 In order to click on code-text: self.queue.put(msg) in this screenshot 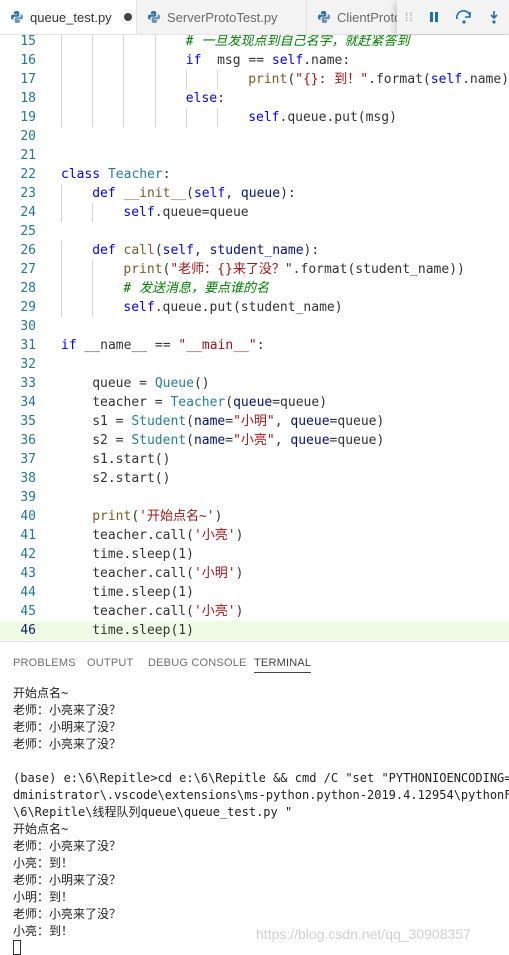, I will do `click(322, 117)`.